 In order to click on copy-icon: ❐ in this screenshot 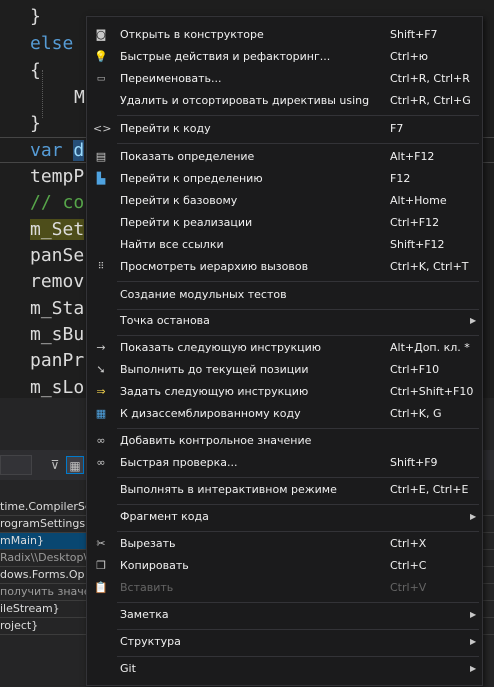, I will do `click(101, 565)`.